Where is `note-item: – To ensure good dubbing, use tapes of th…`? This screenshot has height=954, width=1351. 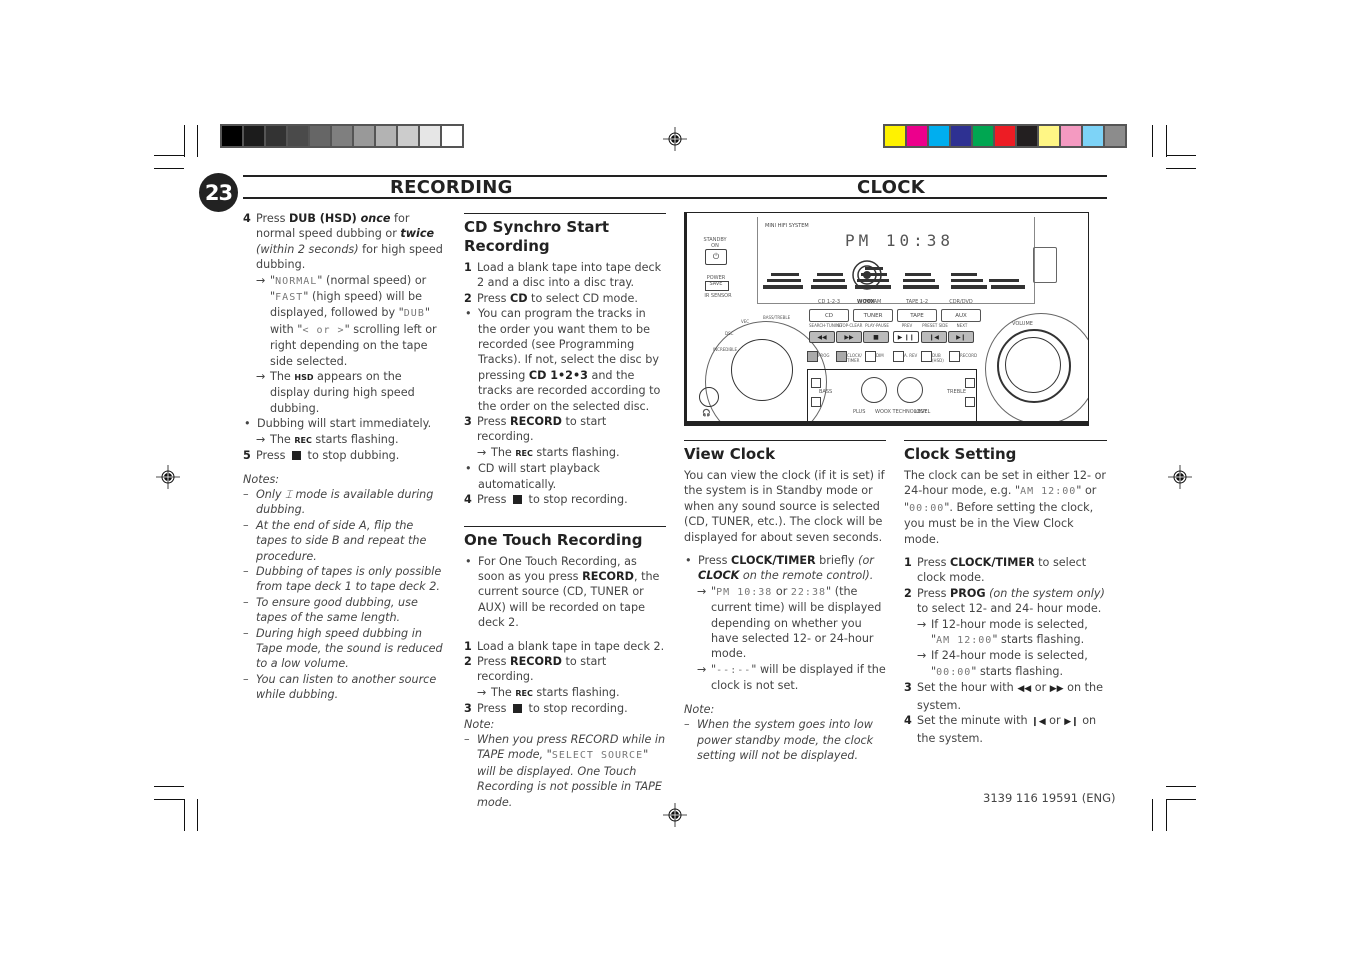
note-item: – To ensure good dubbing, use tapes of th… is located at coordinates (330, 610).